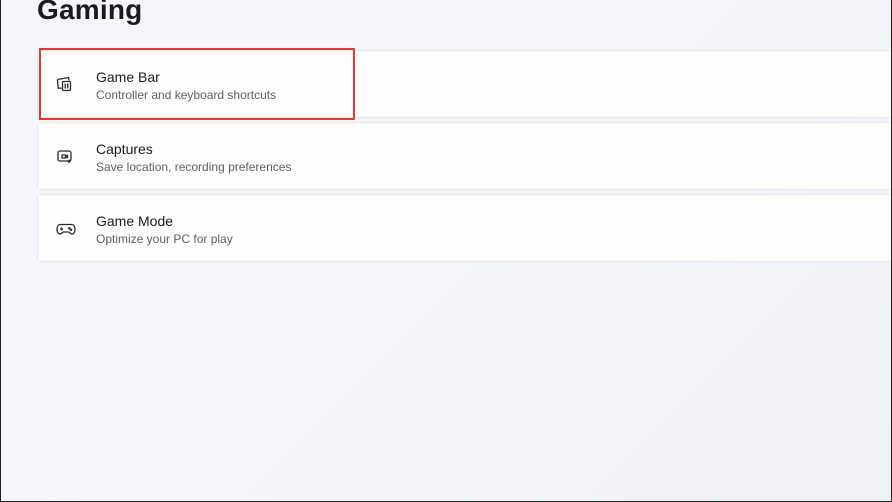  What do you see at coordinates (90, 12) in the screenshot?
I see `page-title: Gaming` at bounding box center [90, 12].